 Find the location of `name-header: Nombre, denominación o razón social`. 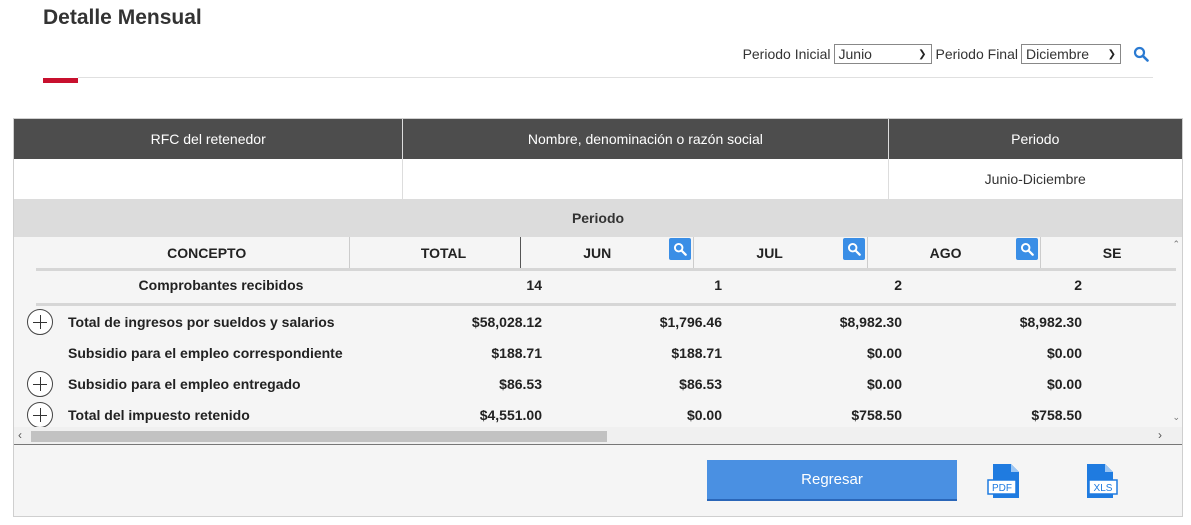

name-header: Nombre, denominación o razón social is located at coordinates (646, 139).